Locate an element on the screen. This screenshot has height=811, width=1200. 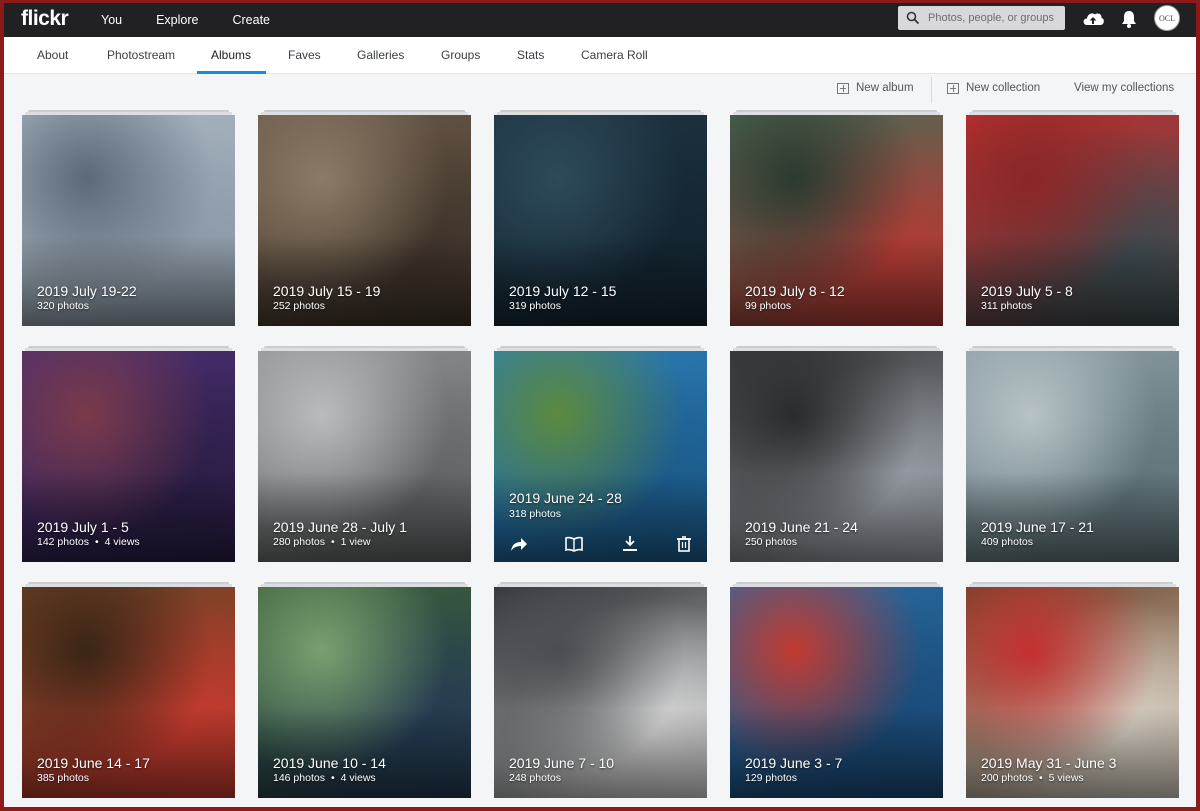
album-title: 2019 June 21 - 24 is located at coordinates (801, 527).